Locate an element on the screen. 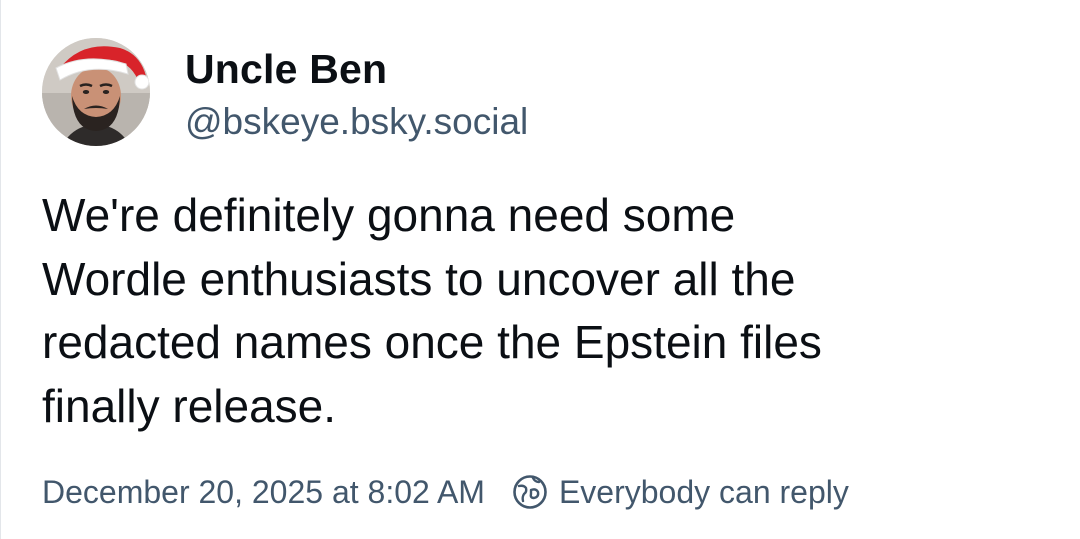  author-display-name: Uncle Ben is located at coordinates (286, 69).